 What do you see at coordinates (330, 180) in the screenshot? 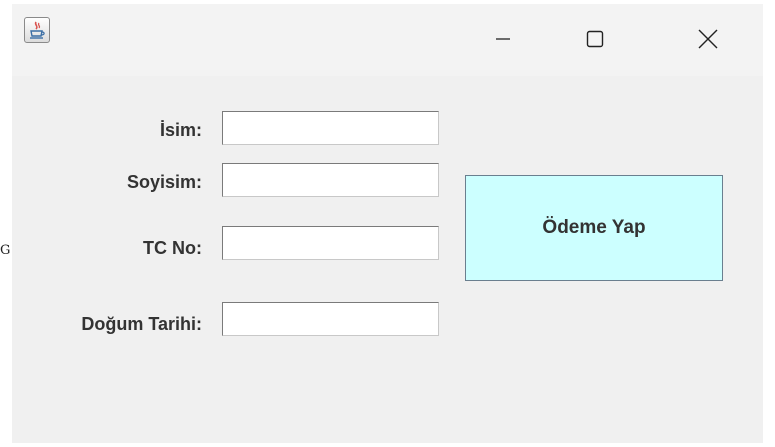
I see `surname-field` at bounding box center [330, 180].